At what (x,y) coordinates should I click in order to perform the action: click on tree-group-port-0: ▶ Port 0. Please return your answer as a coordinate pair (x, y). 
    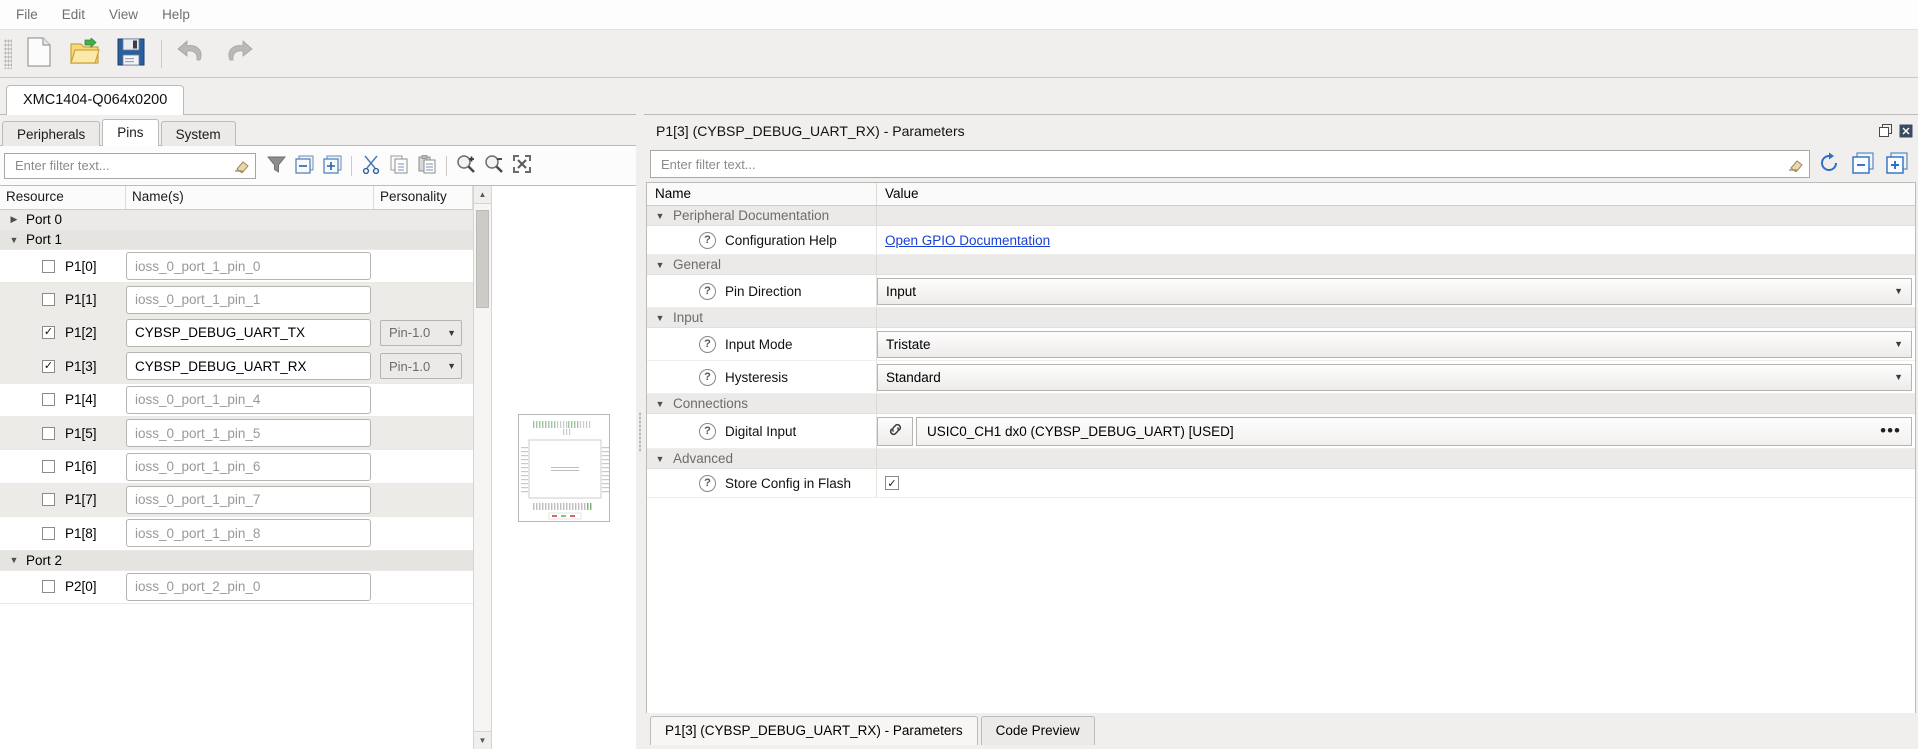
    Looking at the image, I should click on (236, 220).